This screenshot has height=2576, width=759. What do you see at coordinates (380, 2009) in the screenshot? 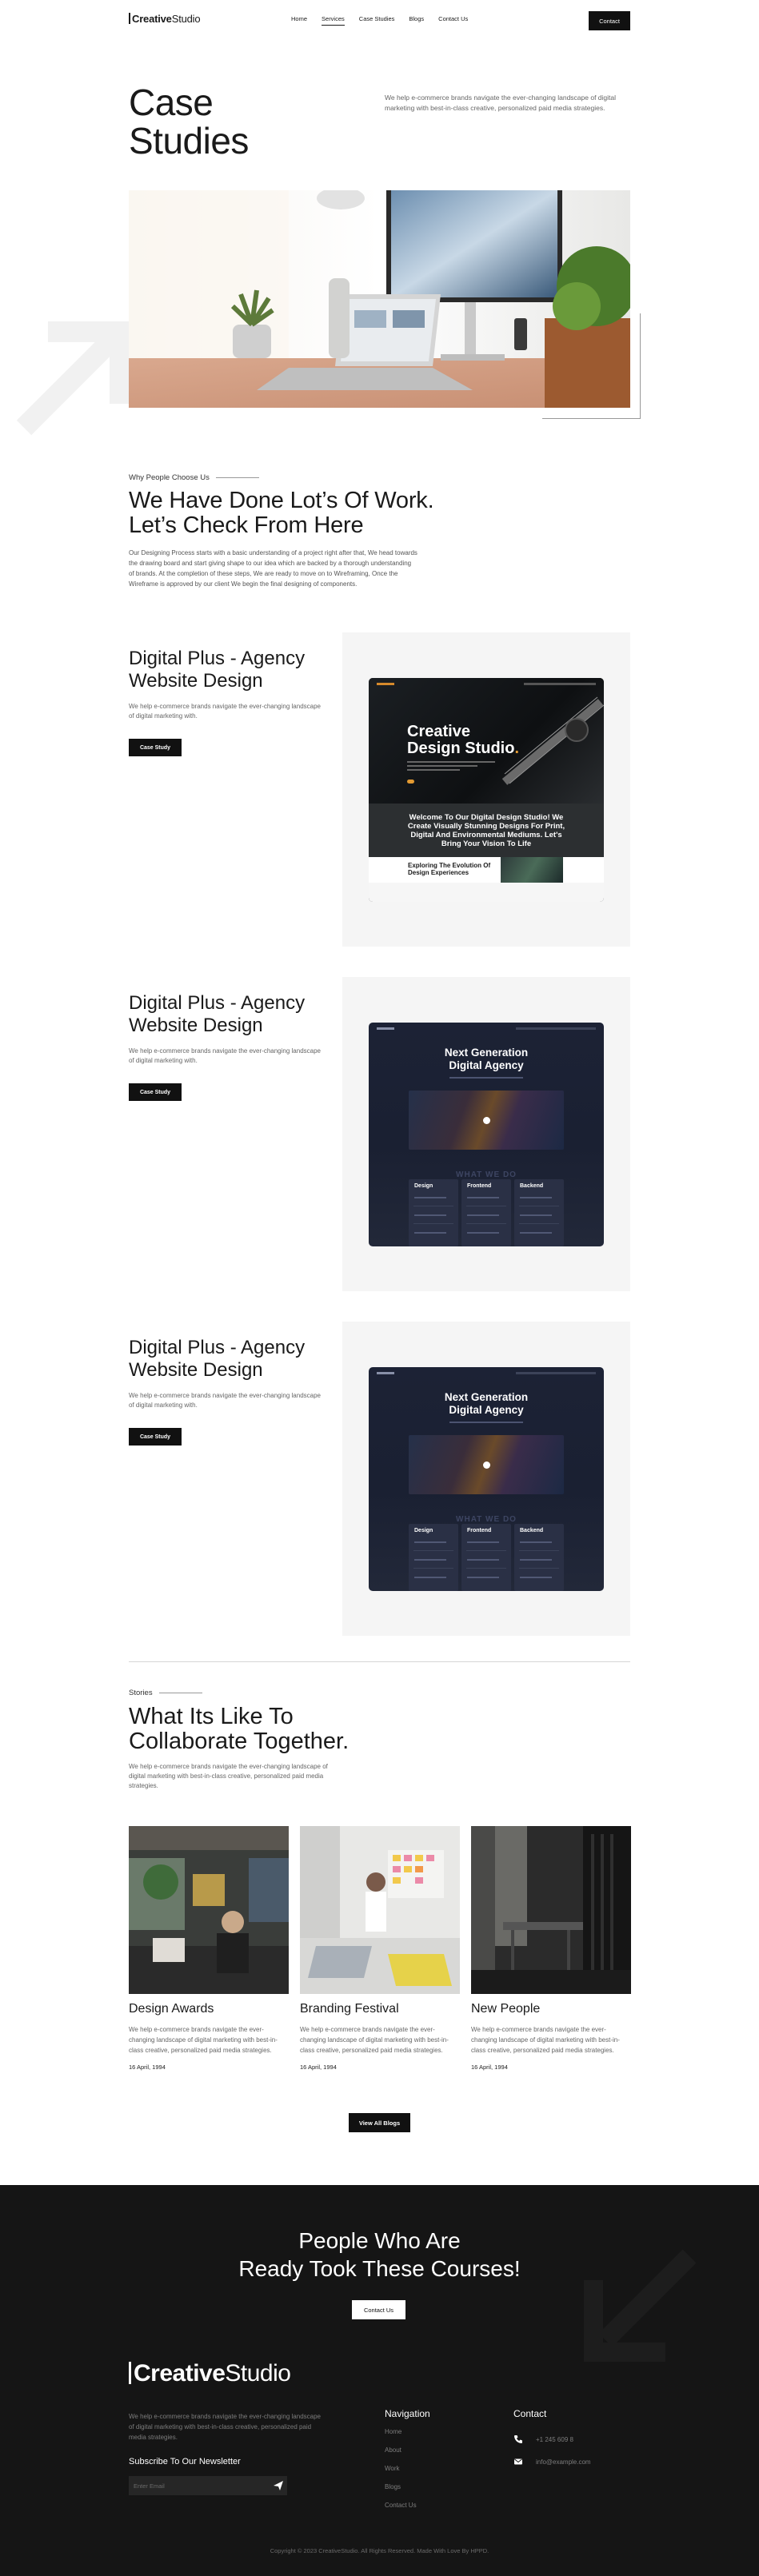
I see `story-title: Branding Festival` at bounding box center [380, 2009].